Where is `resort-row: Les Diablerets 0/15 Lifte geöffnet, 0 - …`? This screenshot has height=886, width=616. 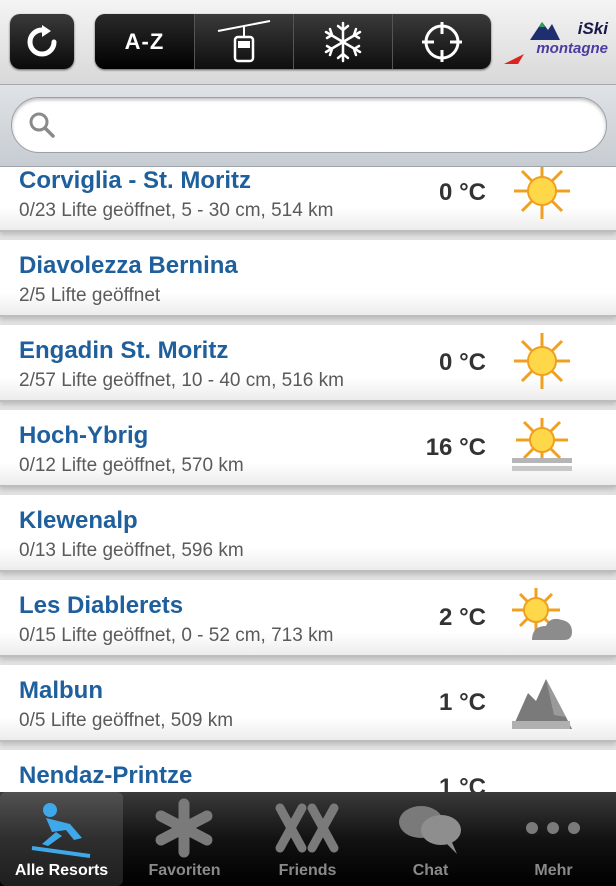
resort-row: Les Diablerets 0/15 Lifte geöffnet, 0 - … is located at coordinates (308, 618).